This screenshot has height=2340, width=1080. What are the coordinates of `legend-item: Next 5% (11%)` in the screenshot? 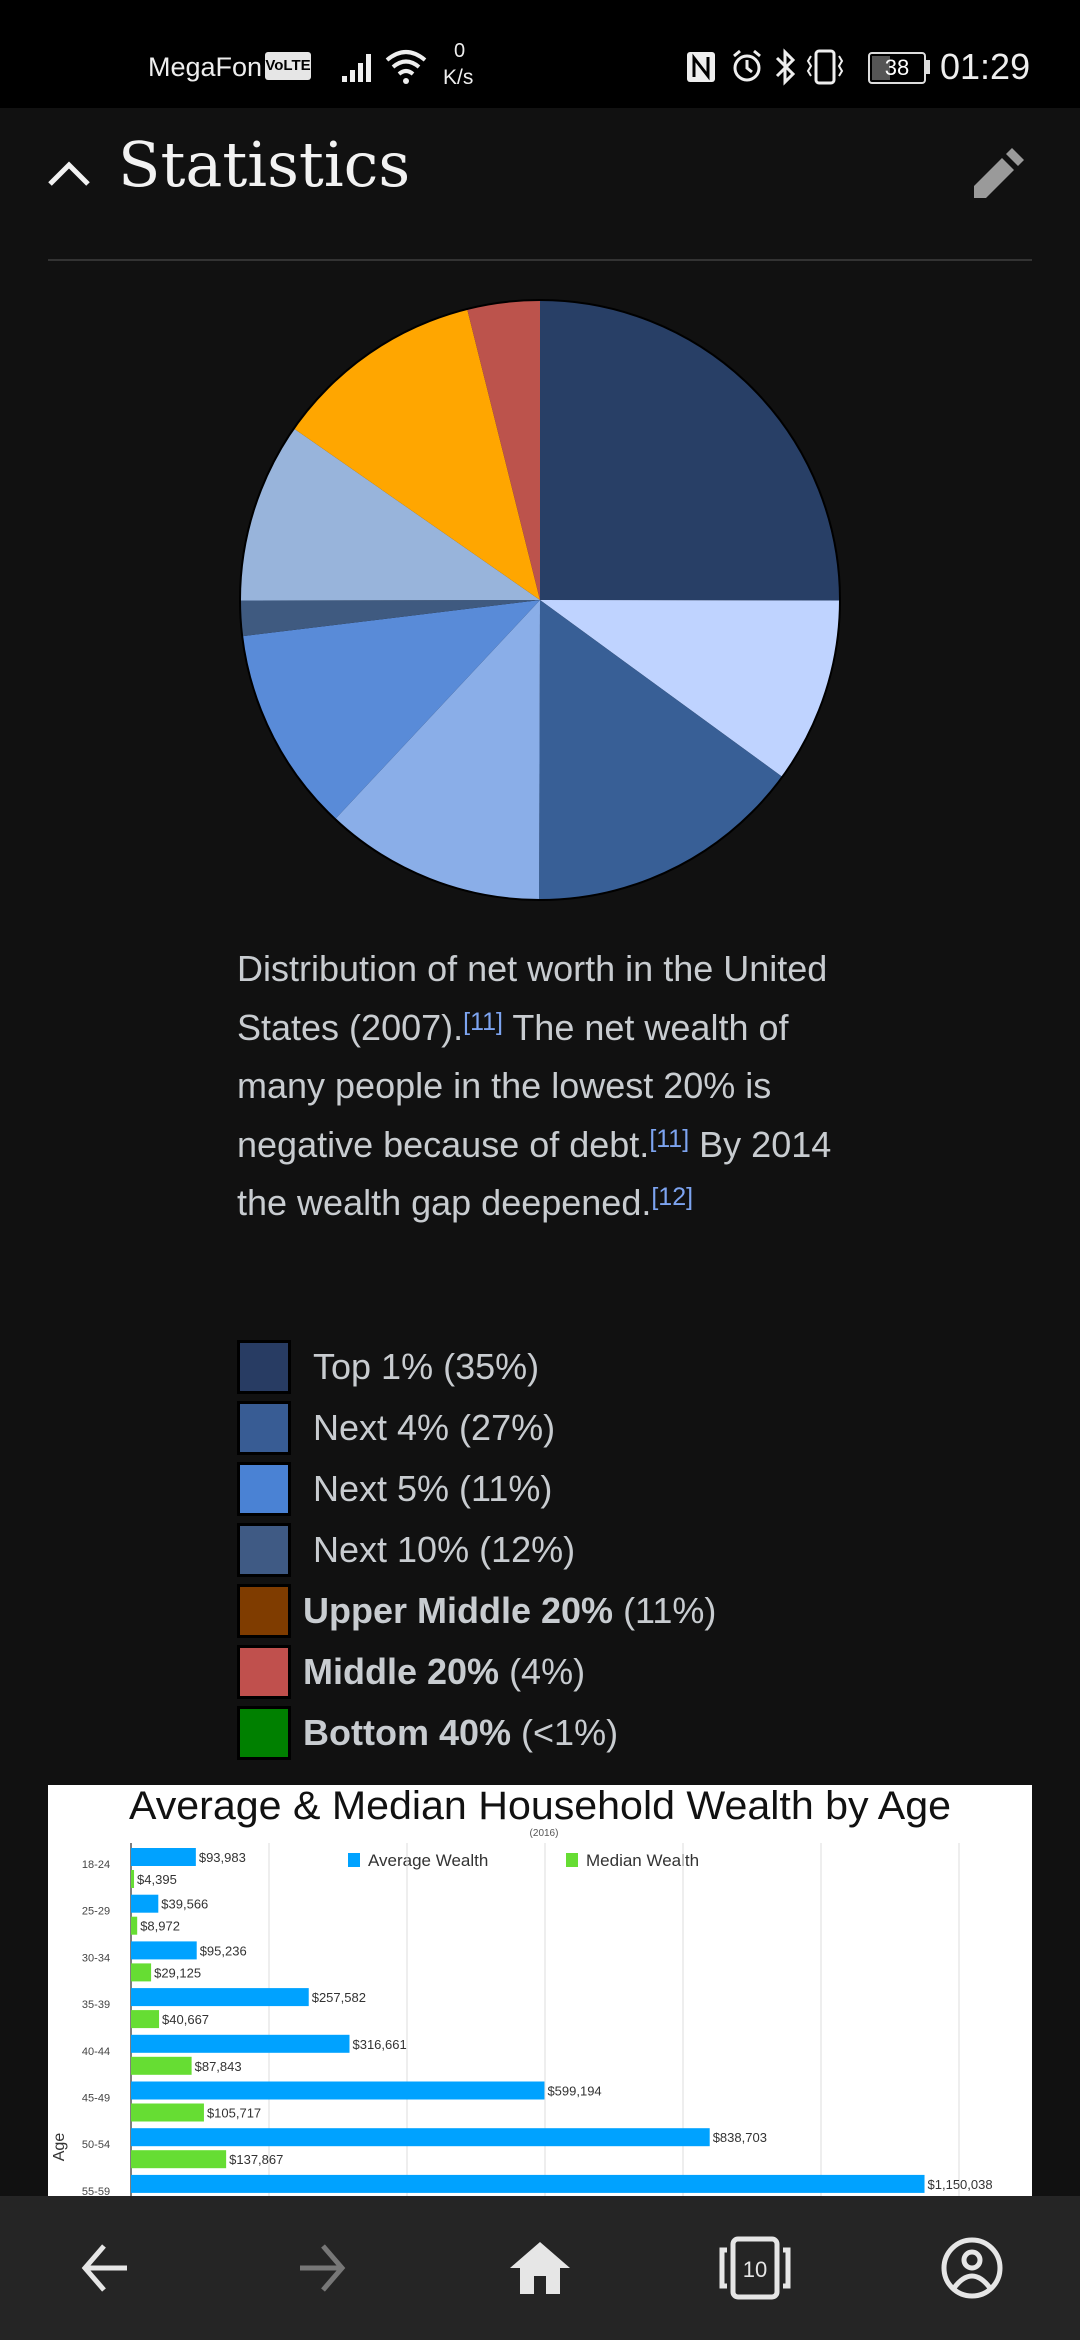 It's located at (476, 1488).